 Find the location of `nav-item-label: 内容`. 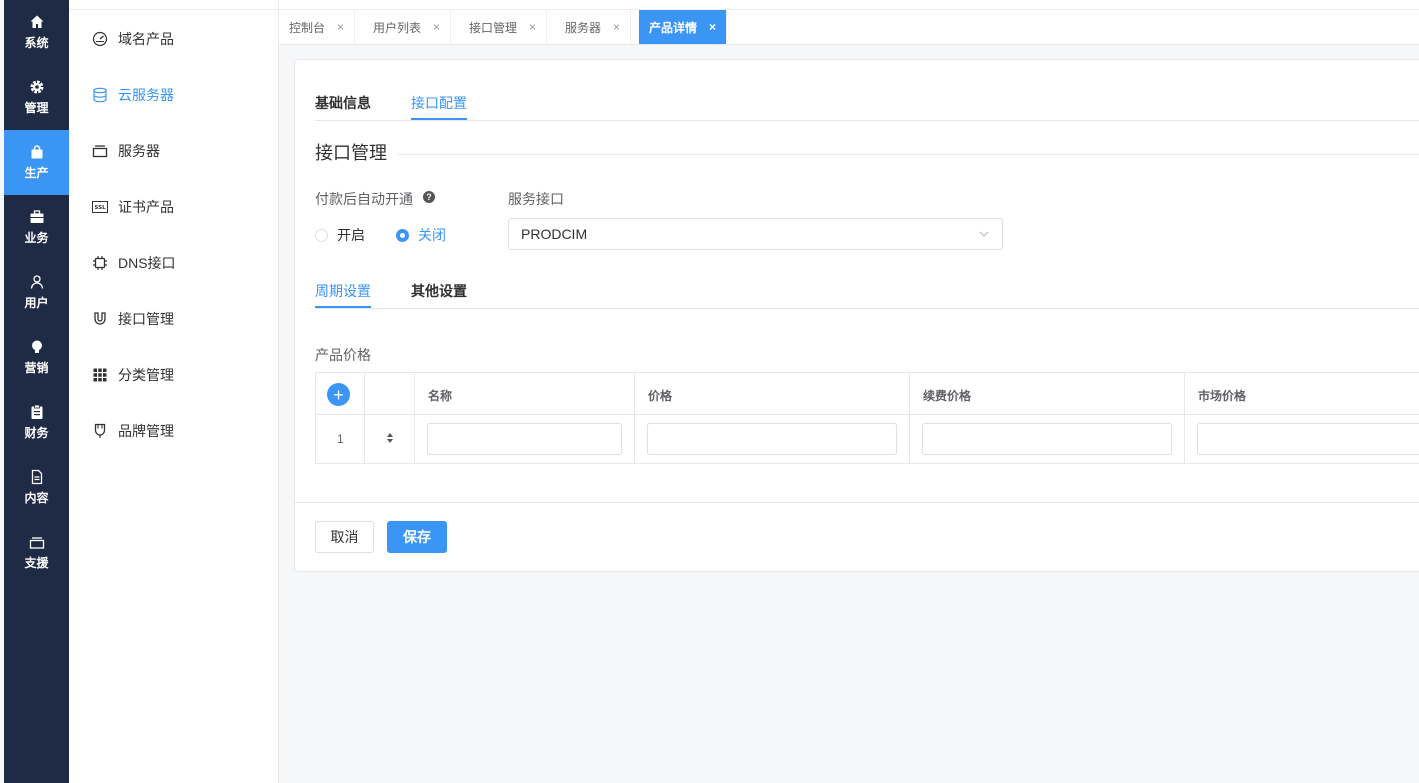

nav-item-label: 内容 is located at coordinates (36, 498).